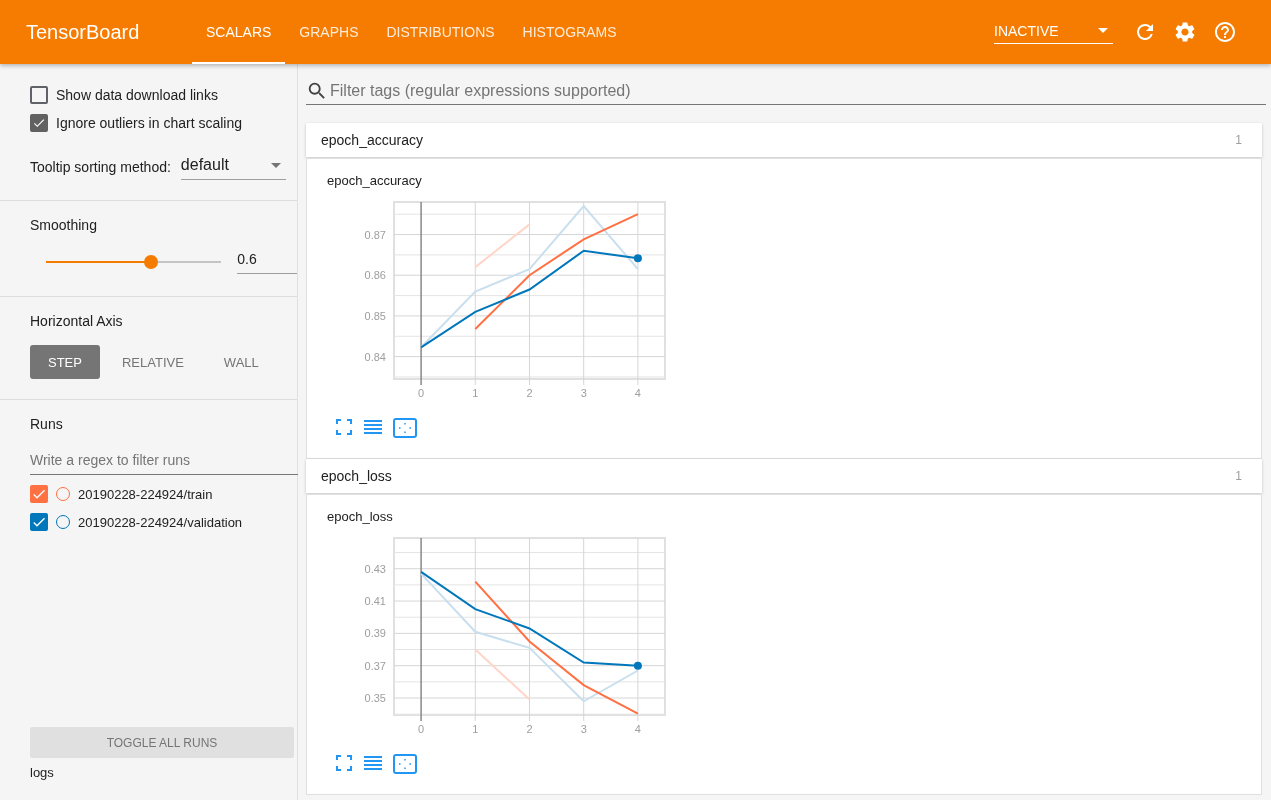  What do you see at coordinates (1185, 32) in the screenshot?
I see `settings-icon` at bounding box center [1185, 32].